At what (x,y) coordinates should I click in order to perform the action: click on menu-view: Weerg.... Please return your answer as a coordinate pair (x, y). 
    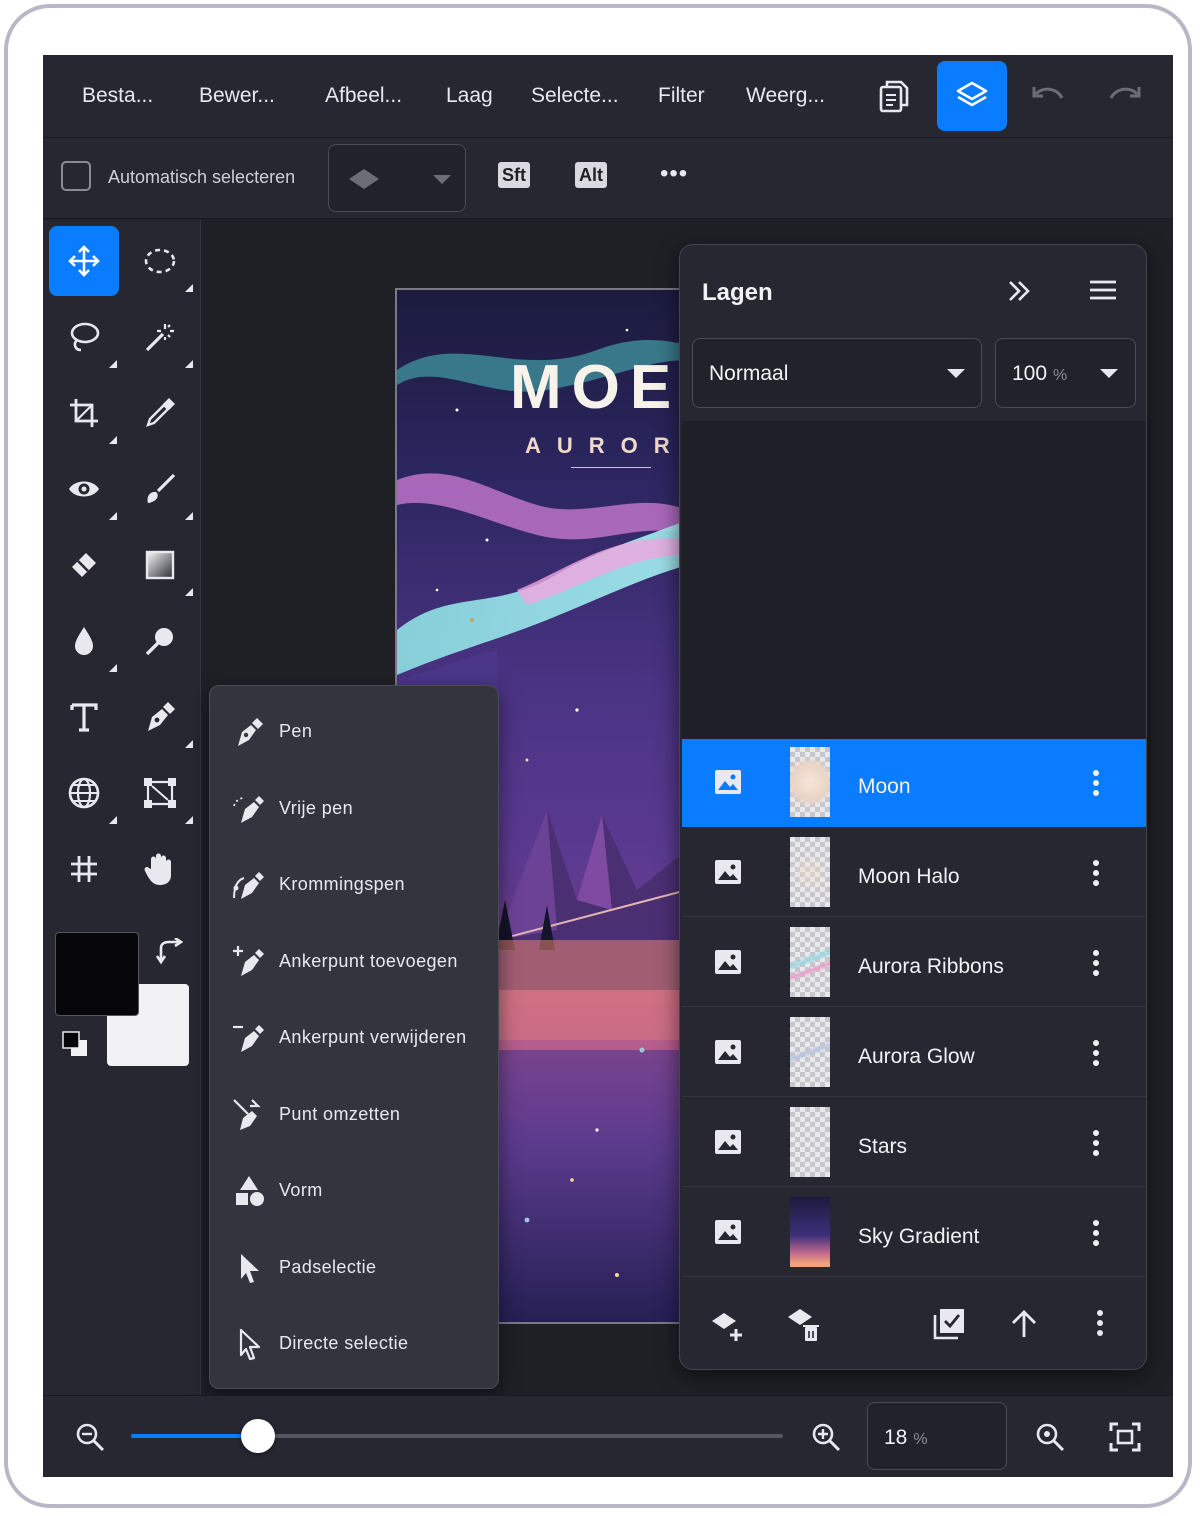
    Looking at the image, I should click on (785, 96).